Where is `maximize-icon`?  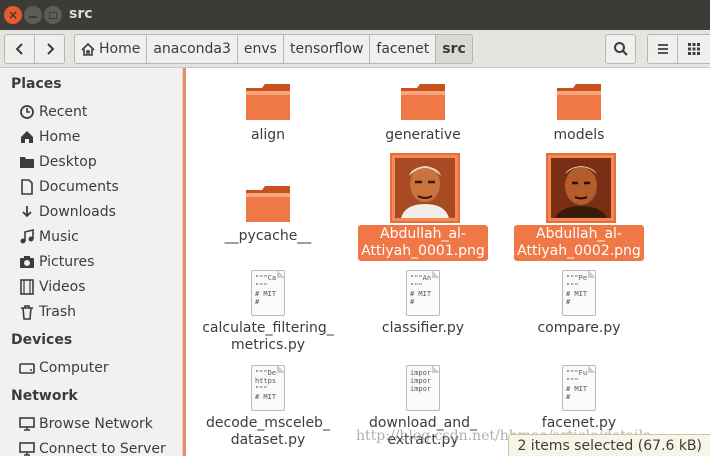 maximize-icon is located at coordinates (53, 15).